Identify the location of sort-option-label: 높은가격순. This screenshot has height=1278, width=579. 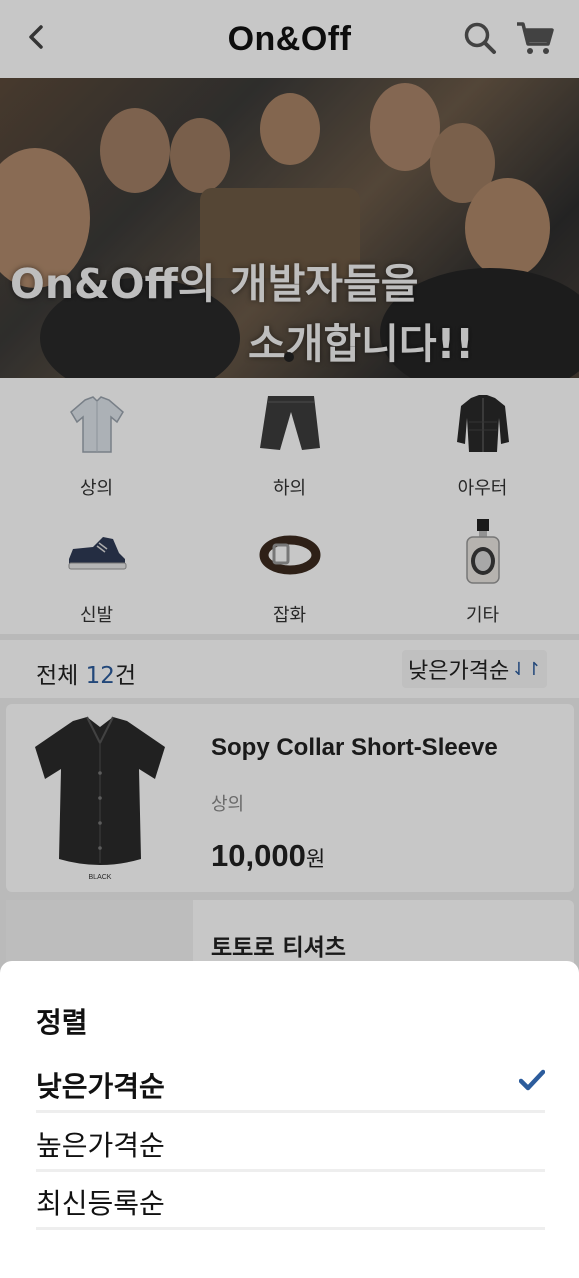
(100, 1145).